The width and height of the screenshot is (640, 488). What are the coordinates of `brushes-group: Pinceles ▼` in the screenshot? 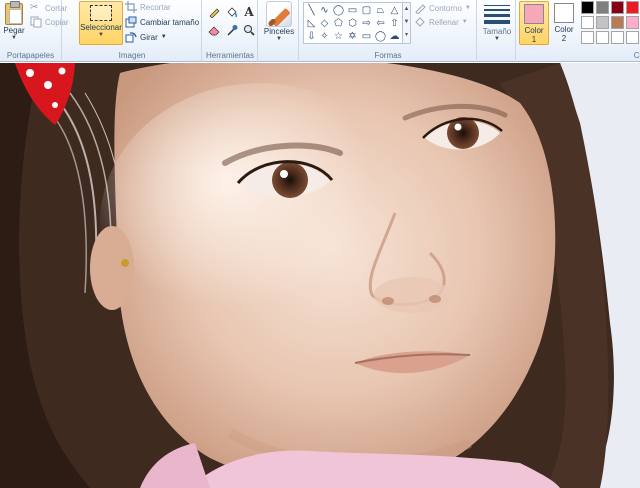 It's located at (279, 31).